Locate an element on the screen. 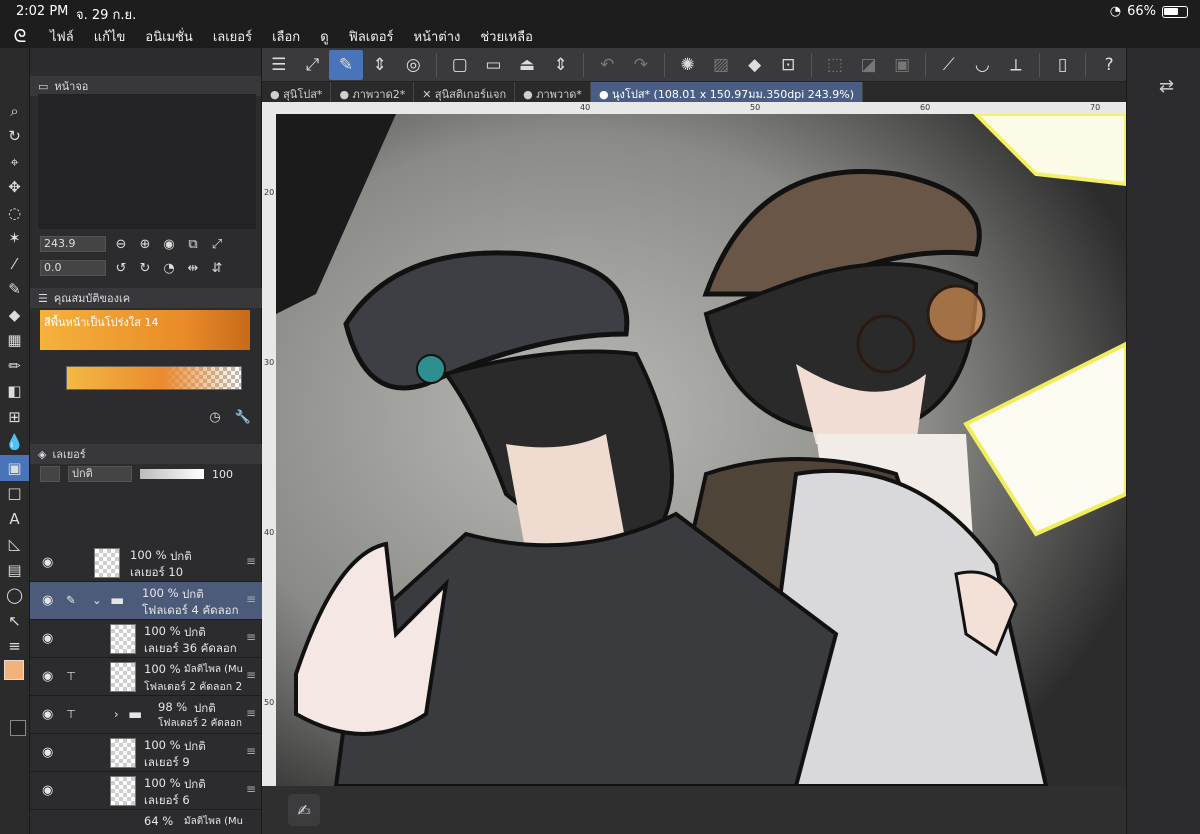 The width and height of the screenshot is (1200, 834). tab-doc-2: ● ภาพวาด2* is located at coordinates (373, 92).